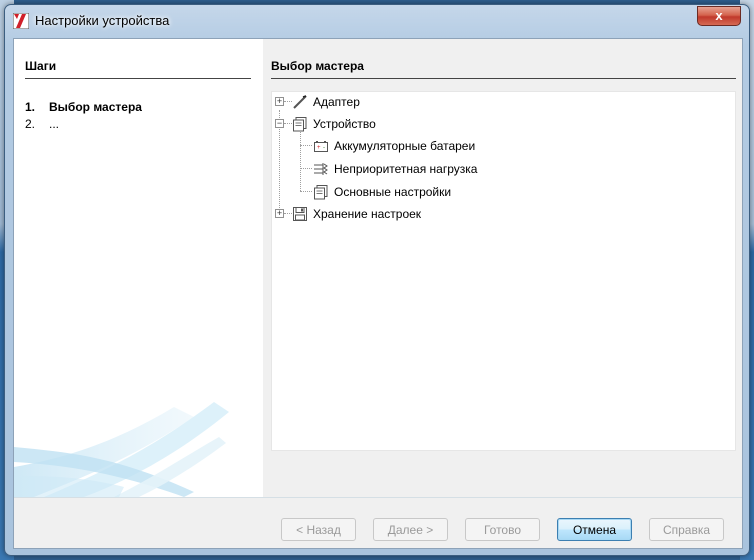 The height and width of the screenshot is (560, 754). I want to click on next-button: Далее >, so click(410, 529).